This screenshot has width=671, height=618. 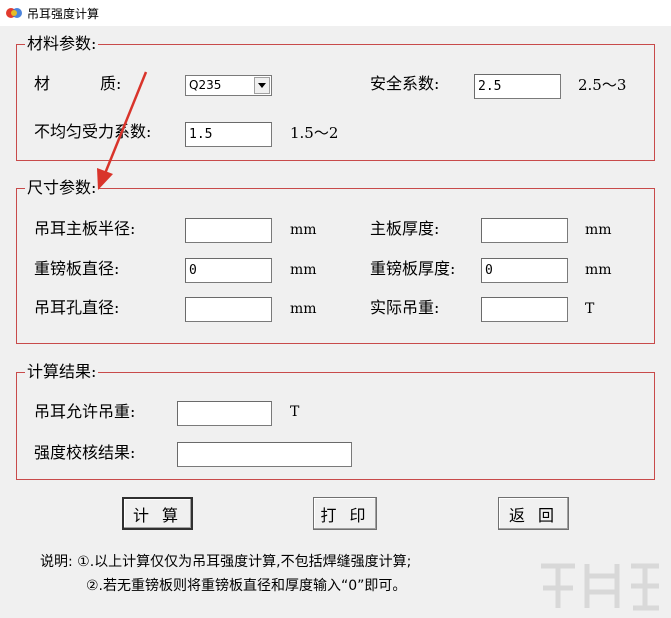 I want to click on material-label-first: 材, so click(x=42, y=83).